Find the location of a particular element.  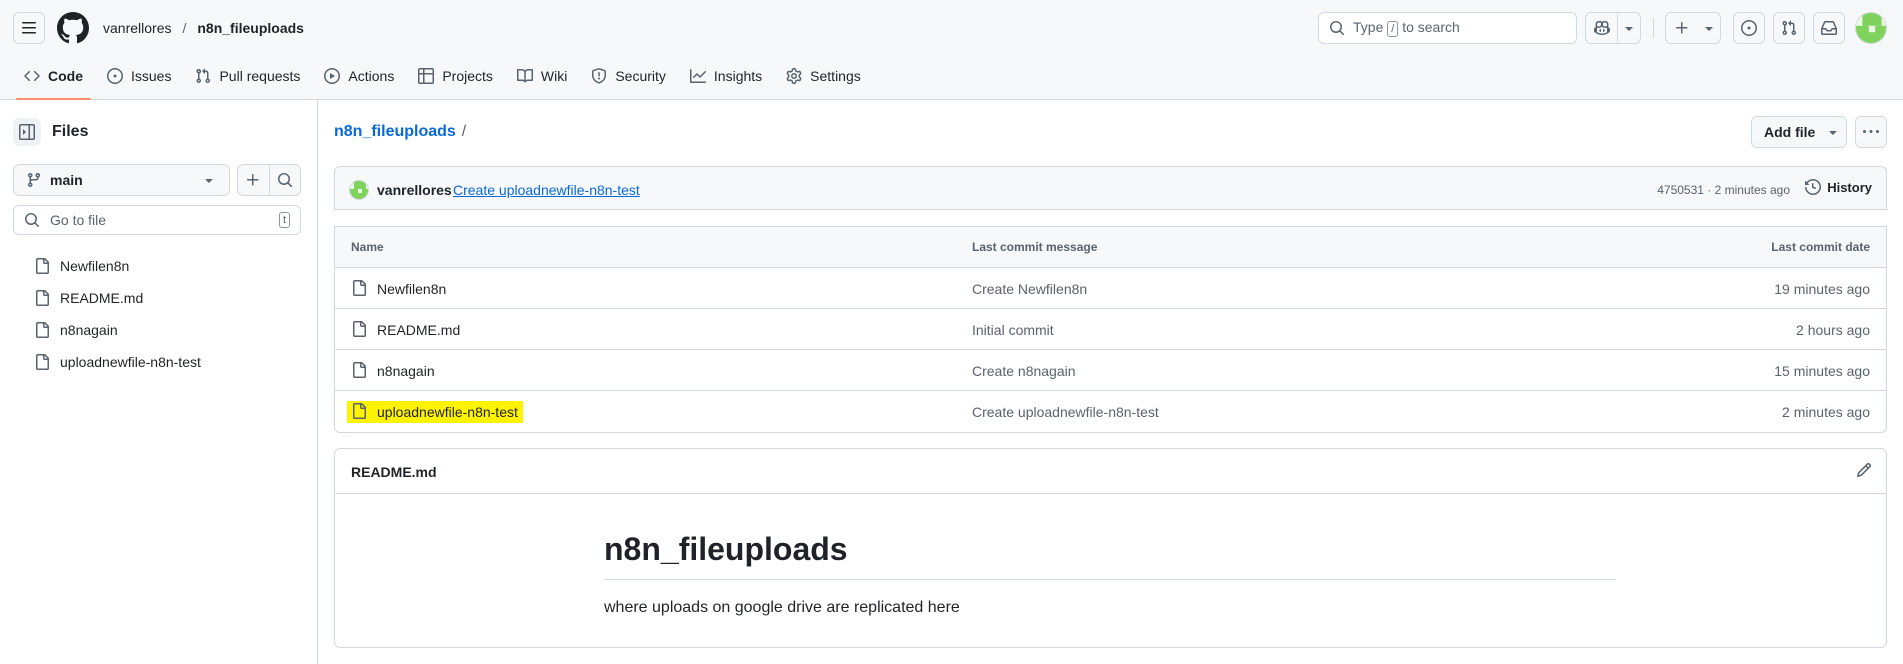

issue-opened-icon is located at coordinates (1749, 28).